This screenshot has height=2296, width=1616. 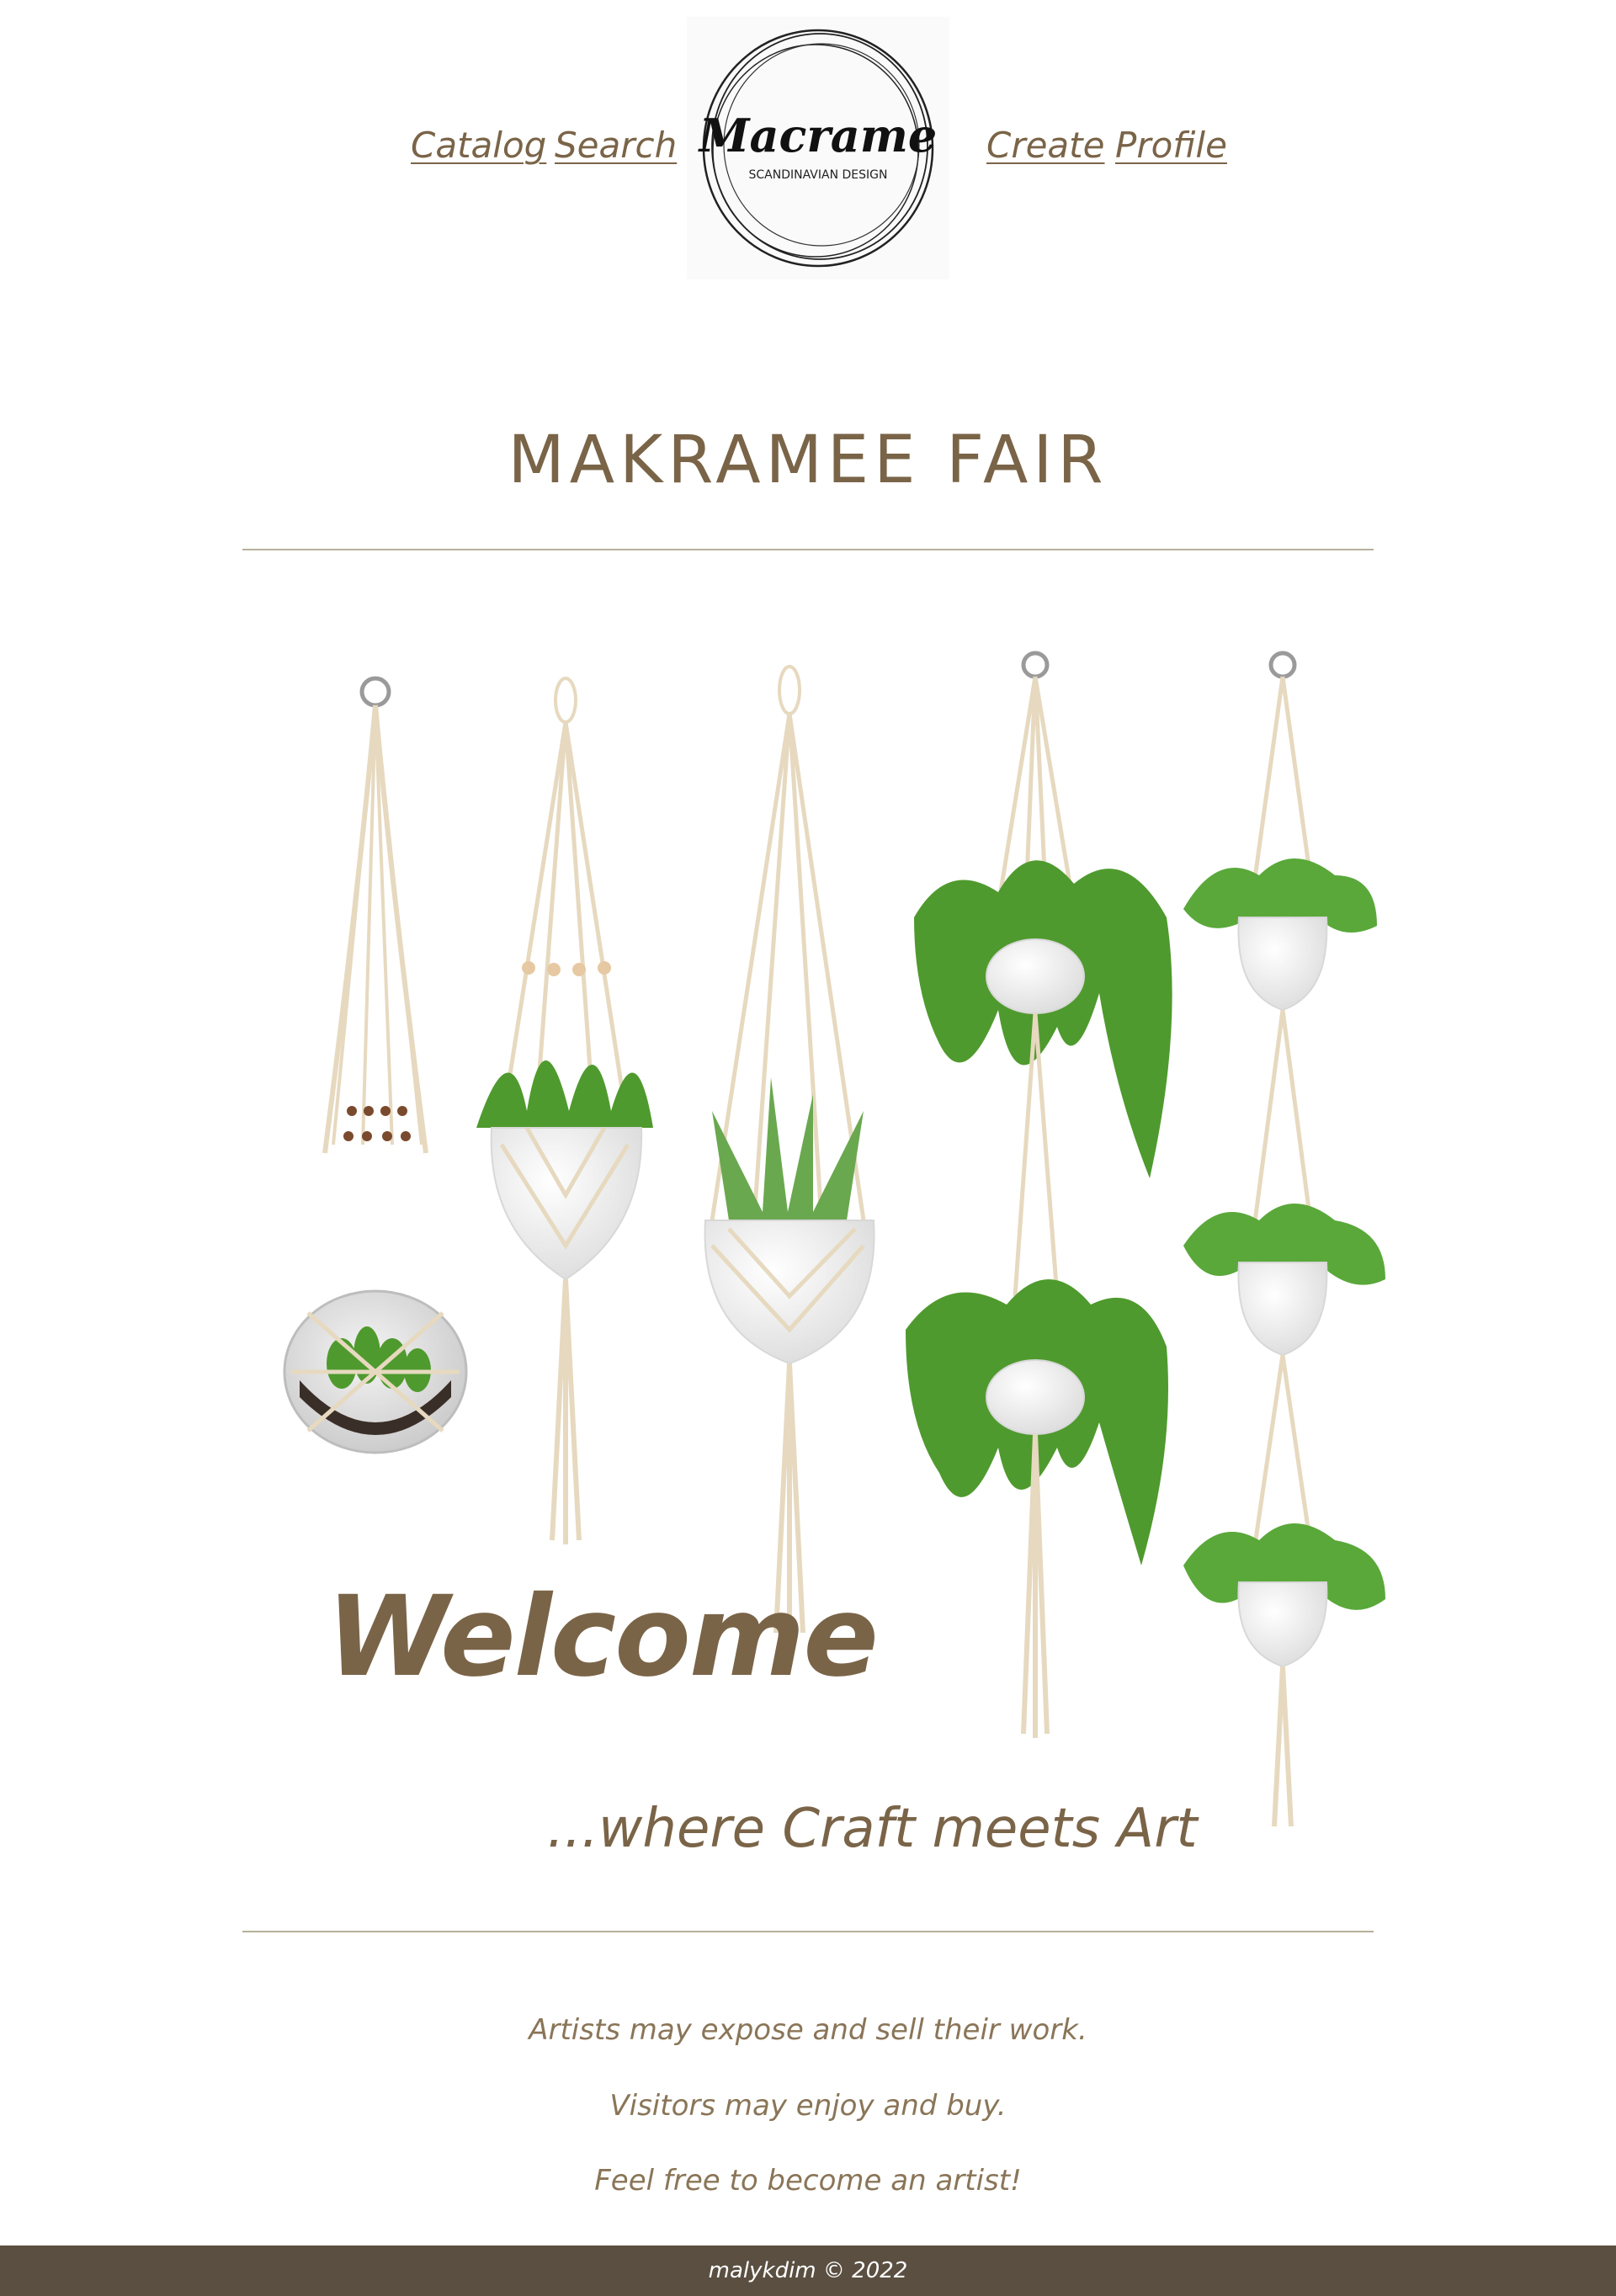 I want to click on nav-link-profile: Profile, so click(x=1171, y=145).